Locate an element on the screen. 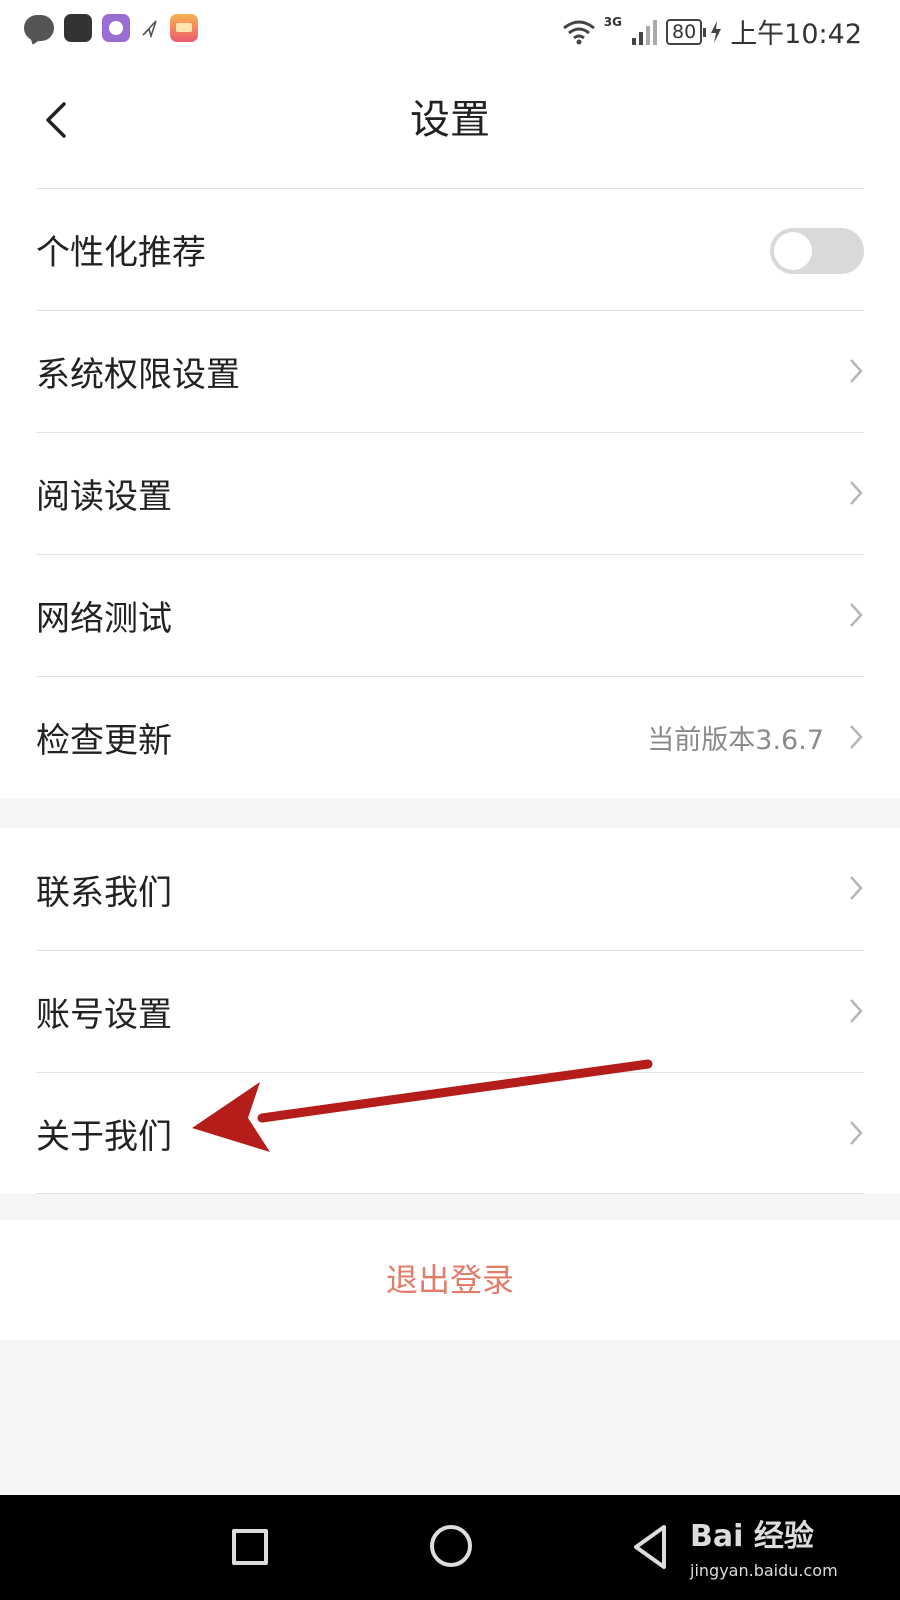 This screenshot has width=900, height=1600. navigation-icon is located at coordinates (149, 29).